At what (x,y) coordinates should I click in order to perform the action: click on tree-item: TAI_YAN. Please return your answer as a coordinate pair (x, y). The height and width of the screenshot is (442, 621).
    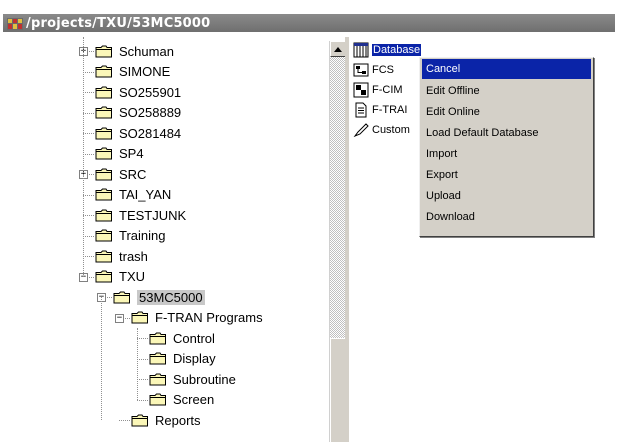
    Looking at the image, I should click on (133, 195).